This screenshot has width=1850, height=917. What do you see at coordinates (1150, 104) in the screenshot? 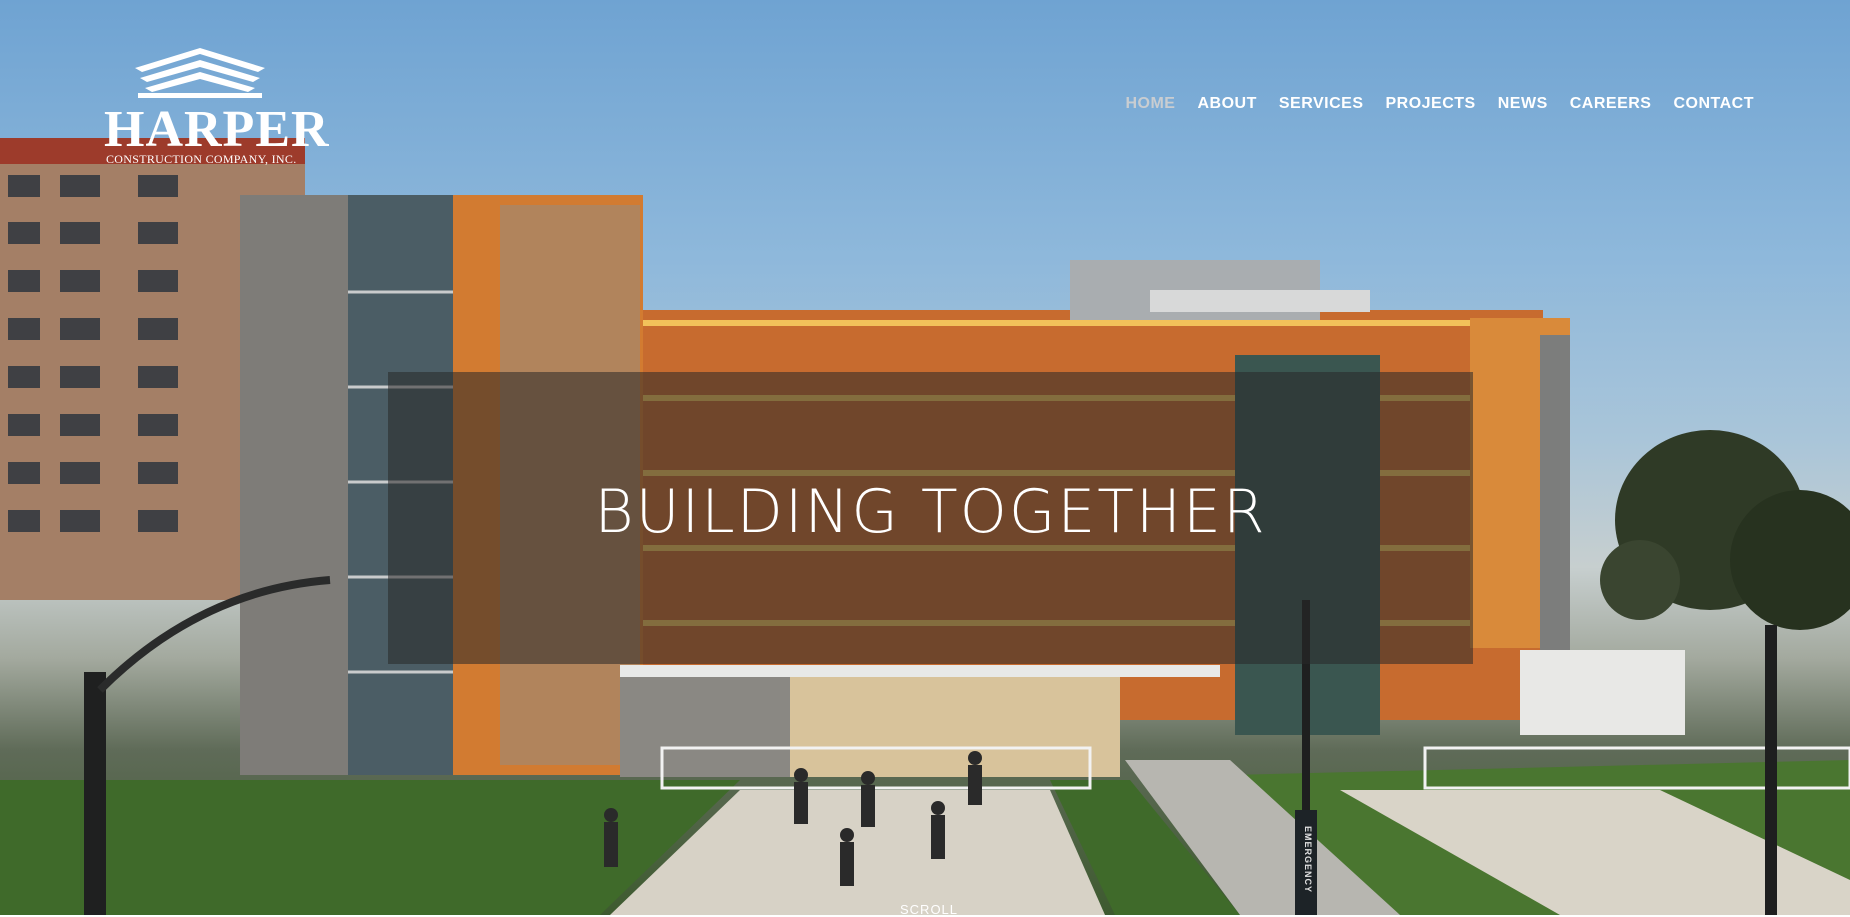
I see `nav-home: HOME` at bounding box center [1150, 104].